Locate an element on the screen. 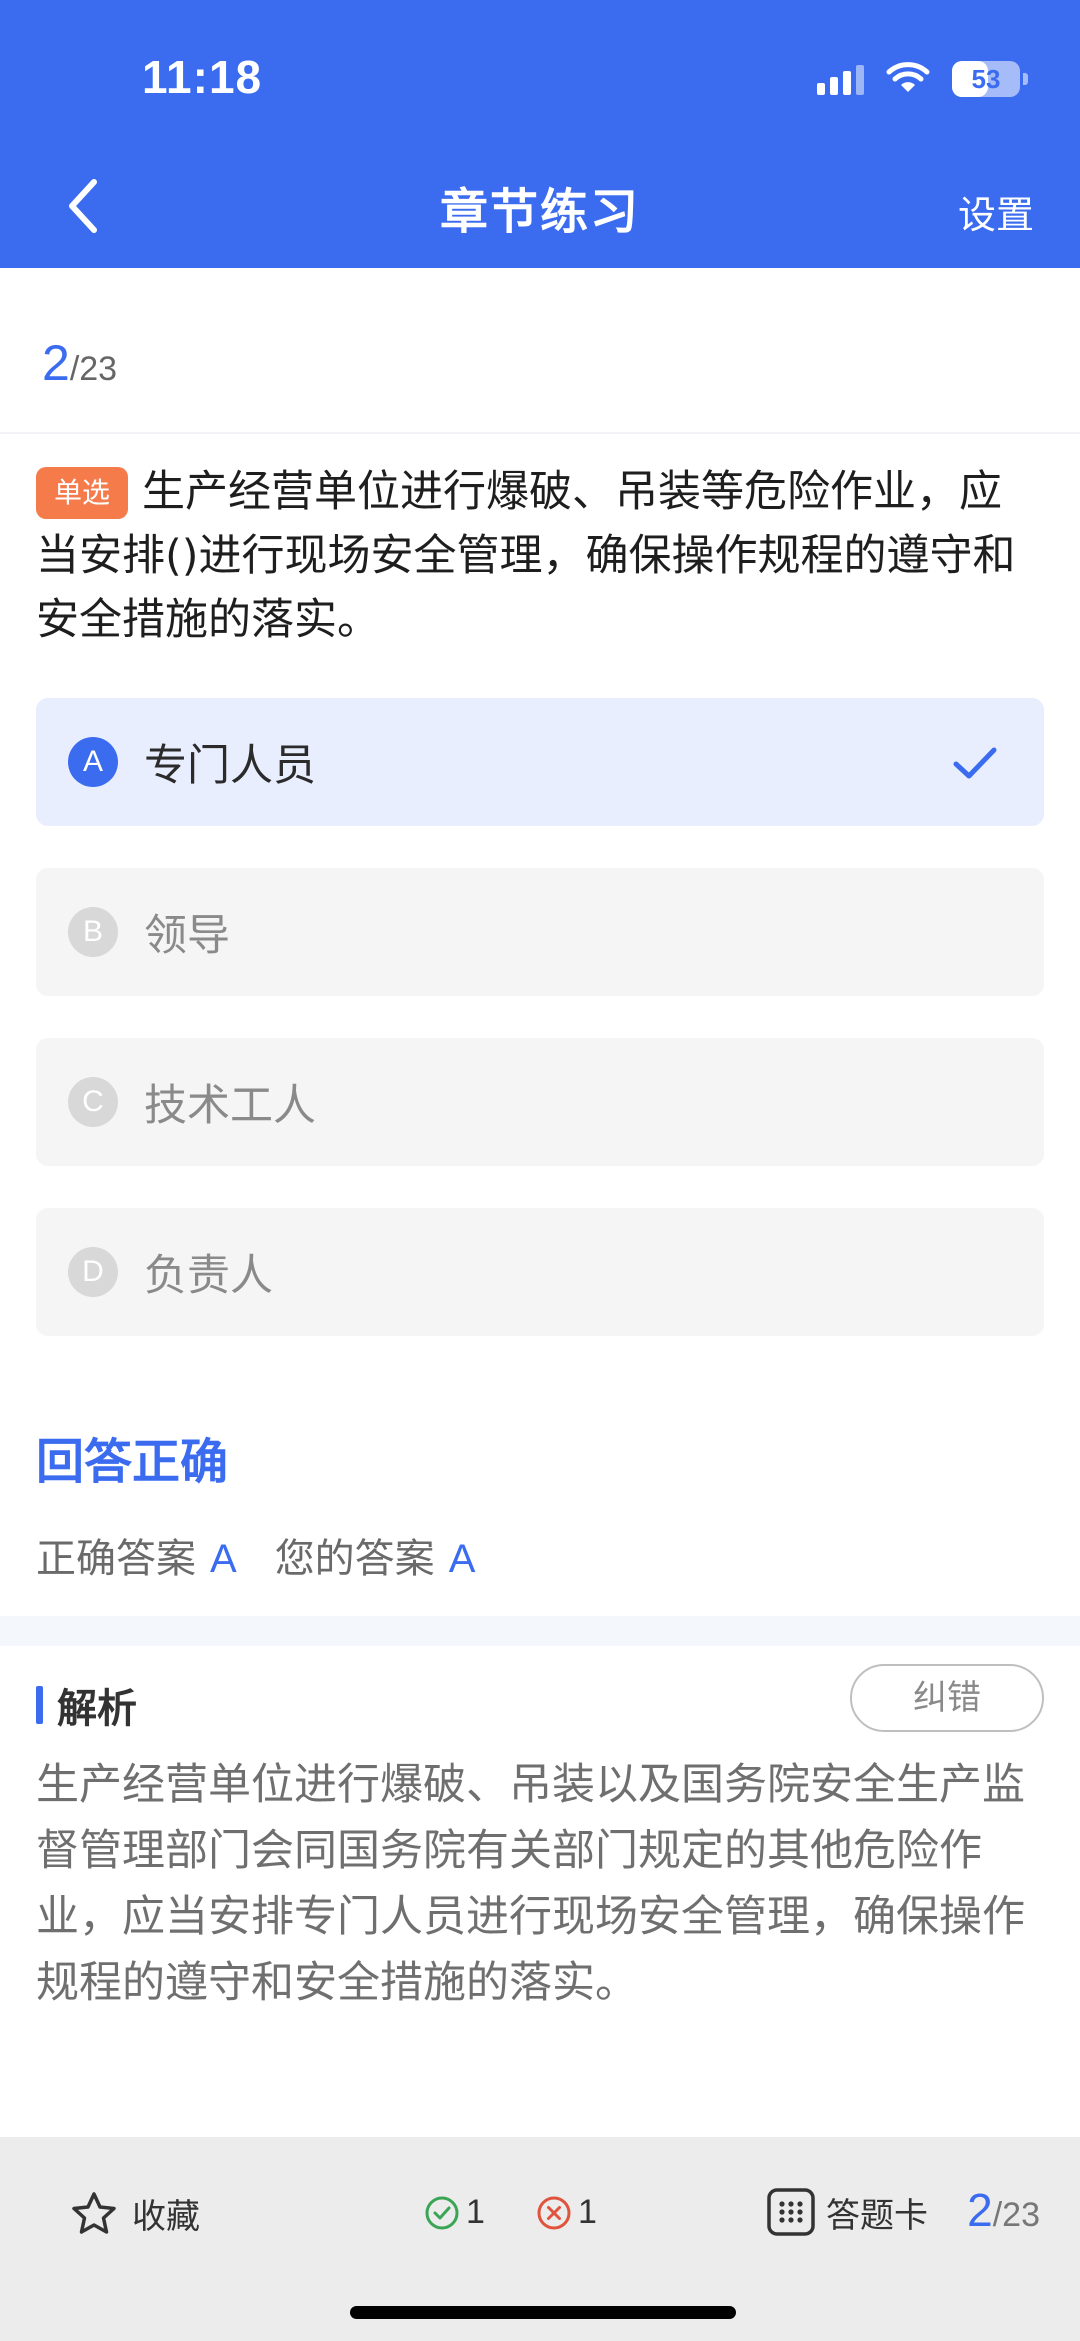  option-text: 技术工人 is located at coordinates (230, 1106).